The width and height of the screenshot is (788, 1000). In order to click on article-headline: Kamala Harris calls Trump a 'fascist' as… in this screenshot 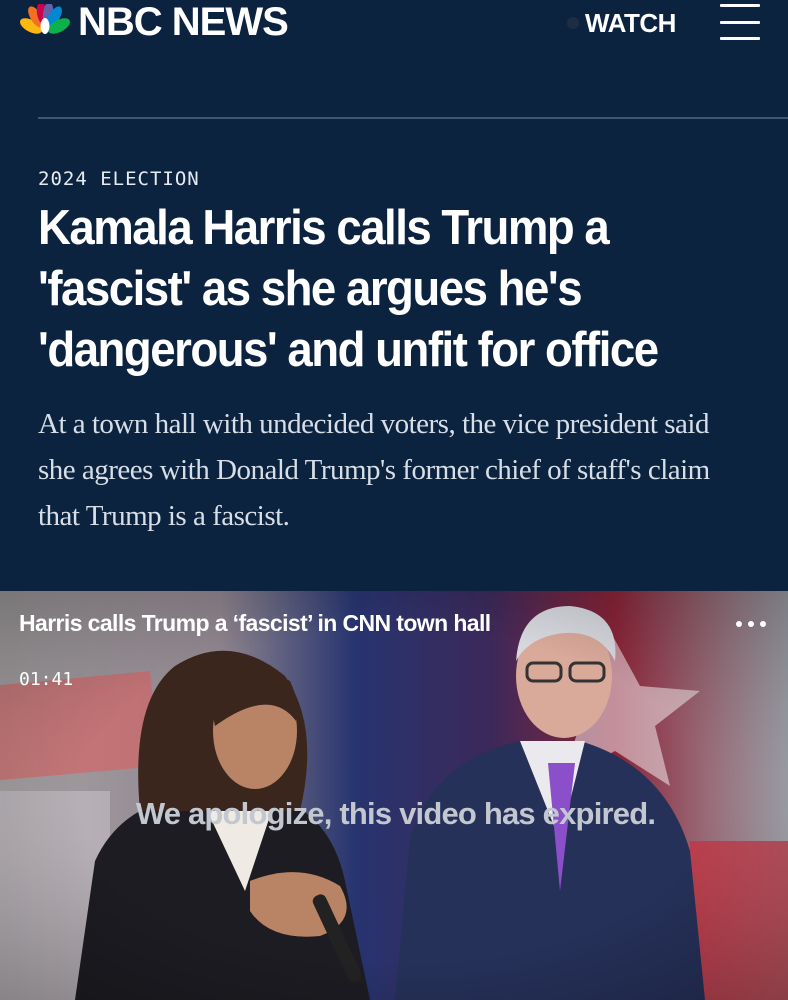, I will do `click(348, 289)`.